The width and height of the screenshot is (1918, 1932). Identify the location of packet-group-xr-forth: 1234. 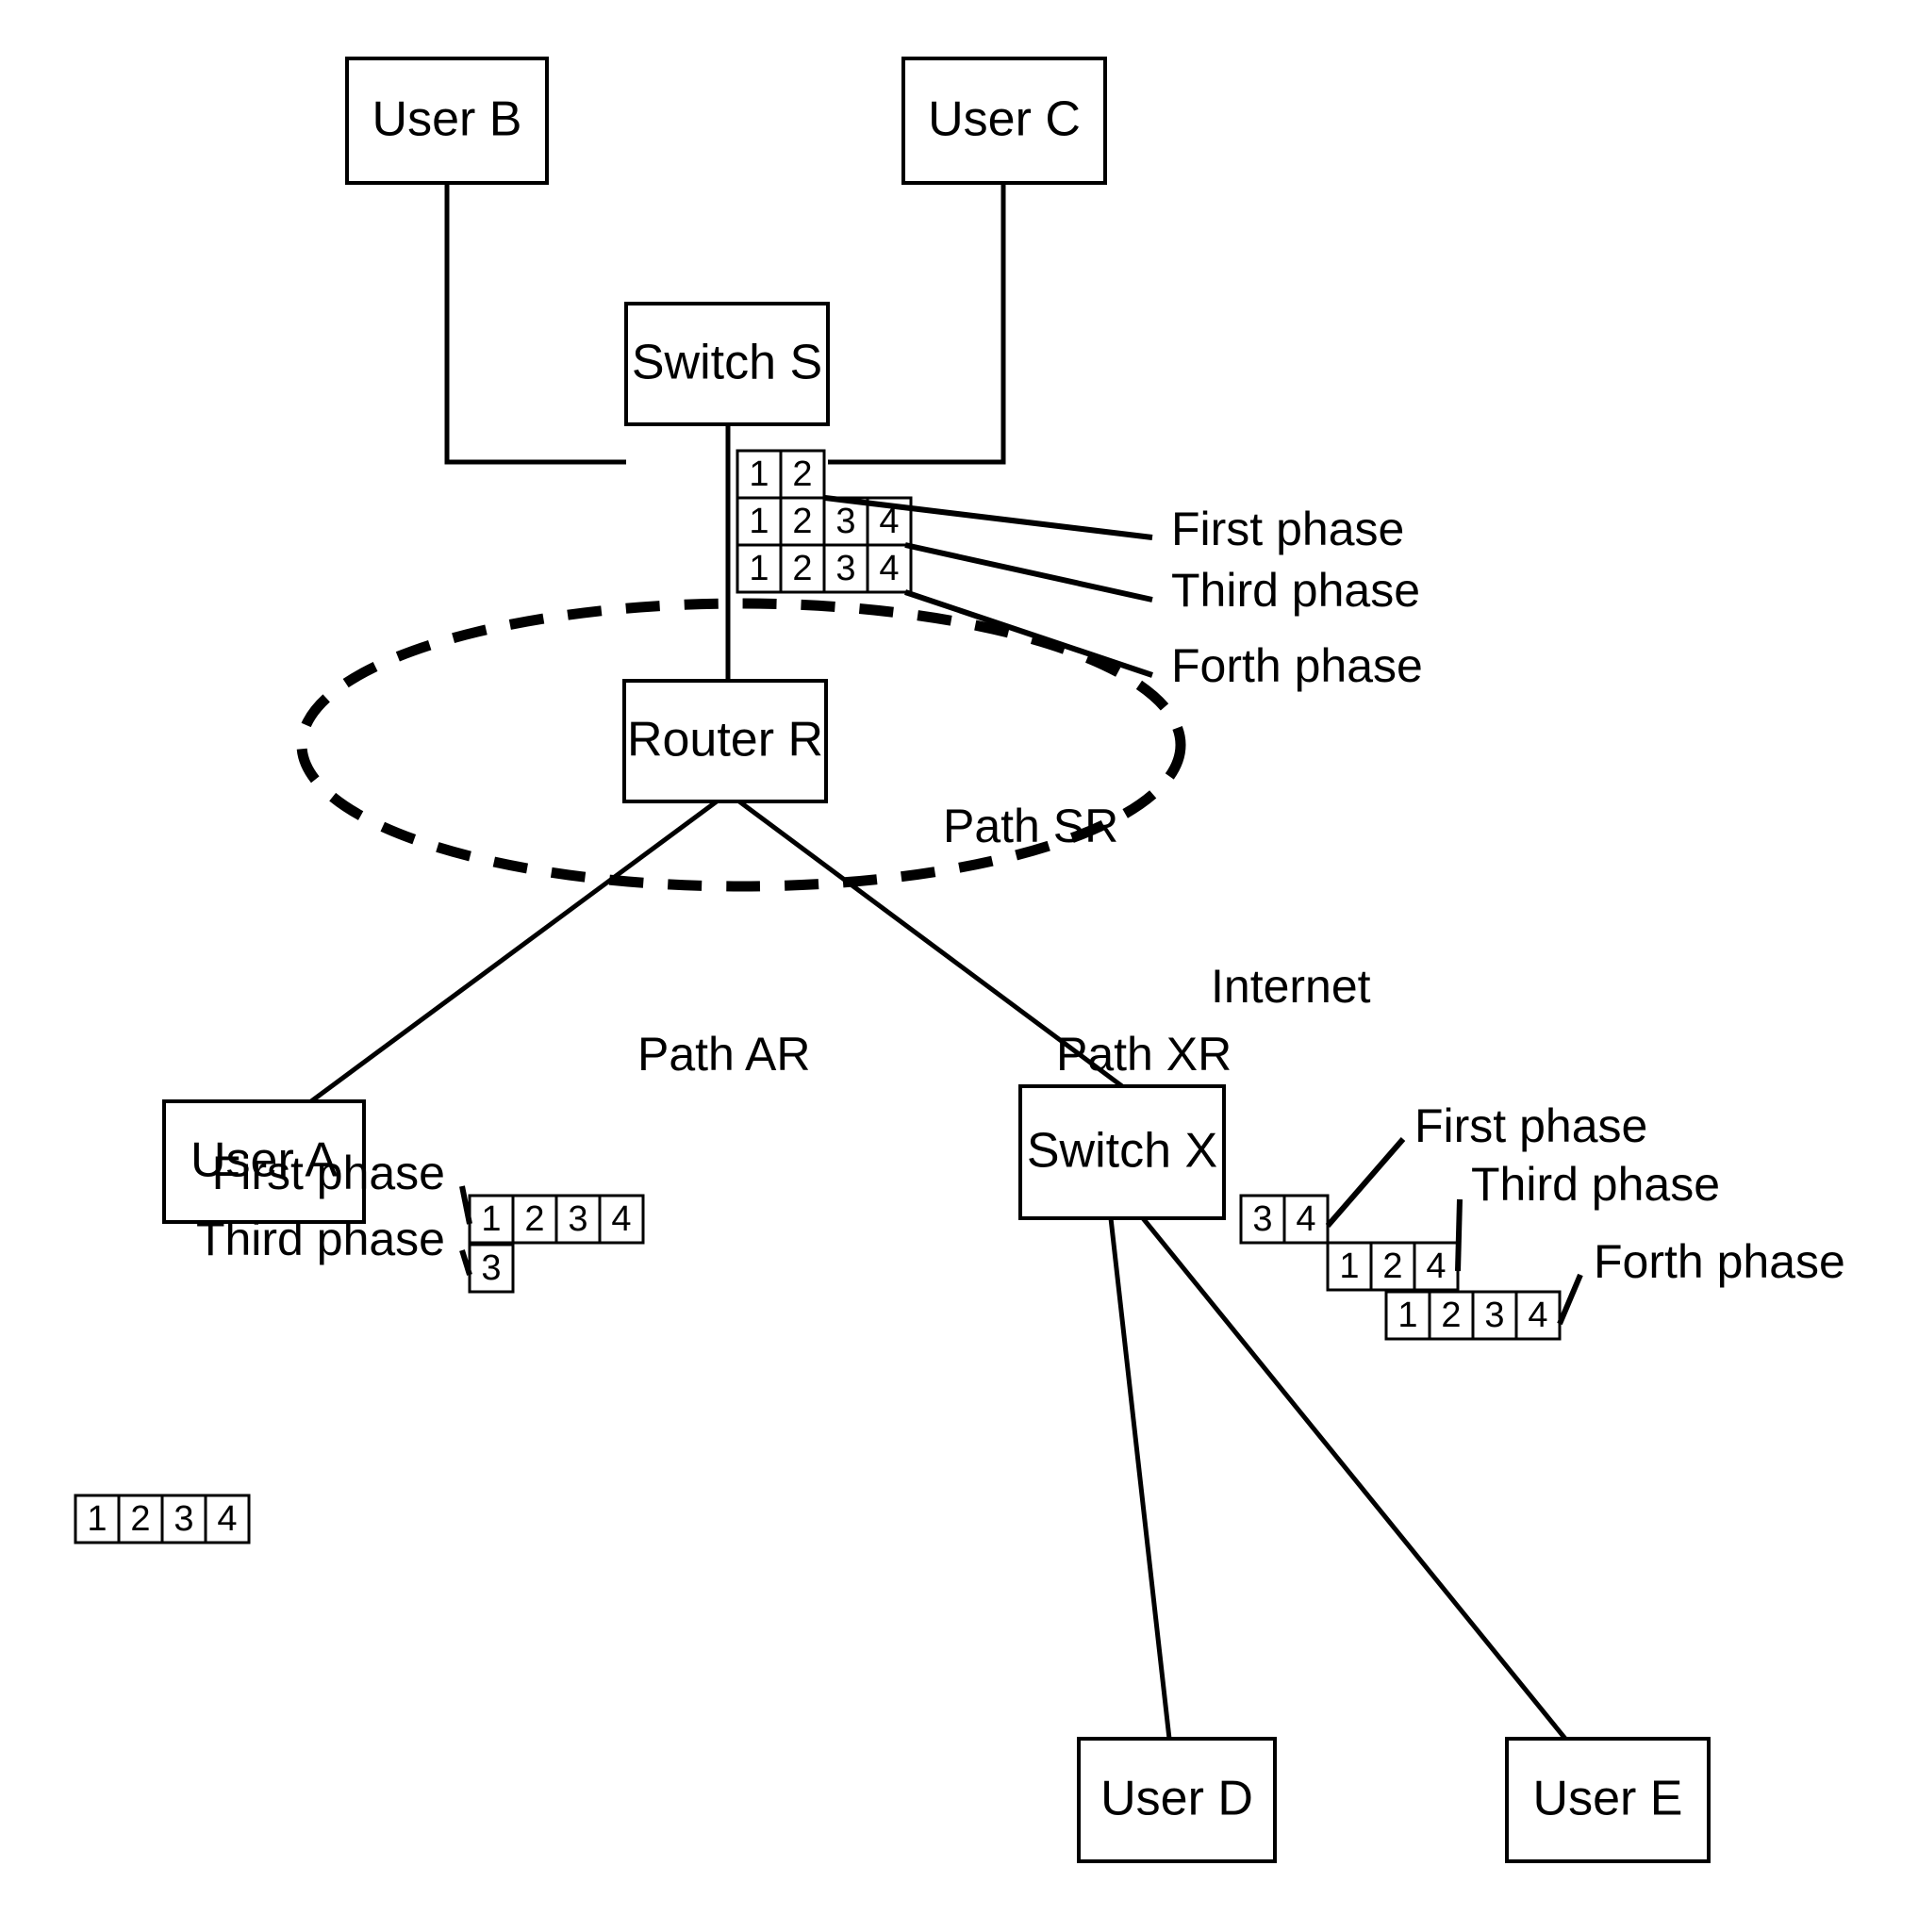
(1473, 1315).